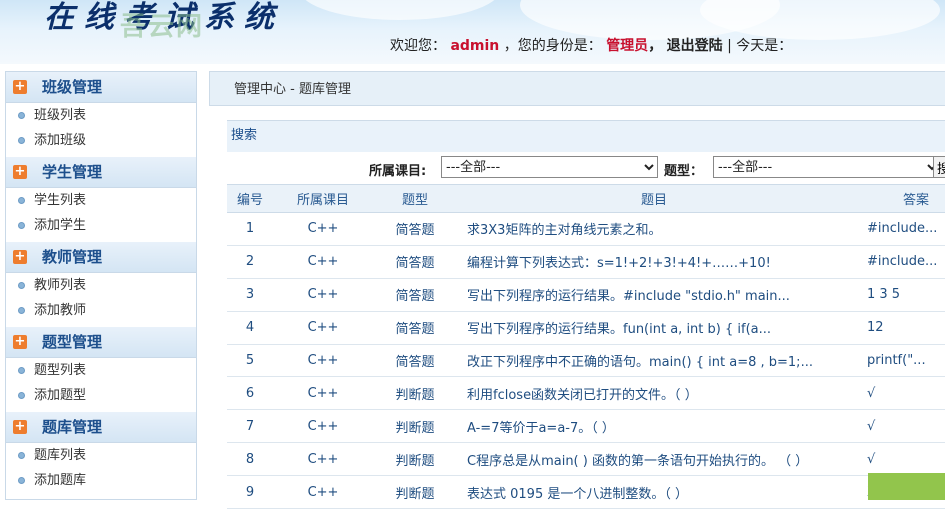  I want to click on sidebar-group-label: 班级管理, so click(72, 87).